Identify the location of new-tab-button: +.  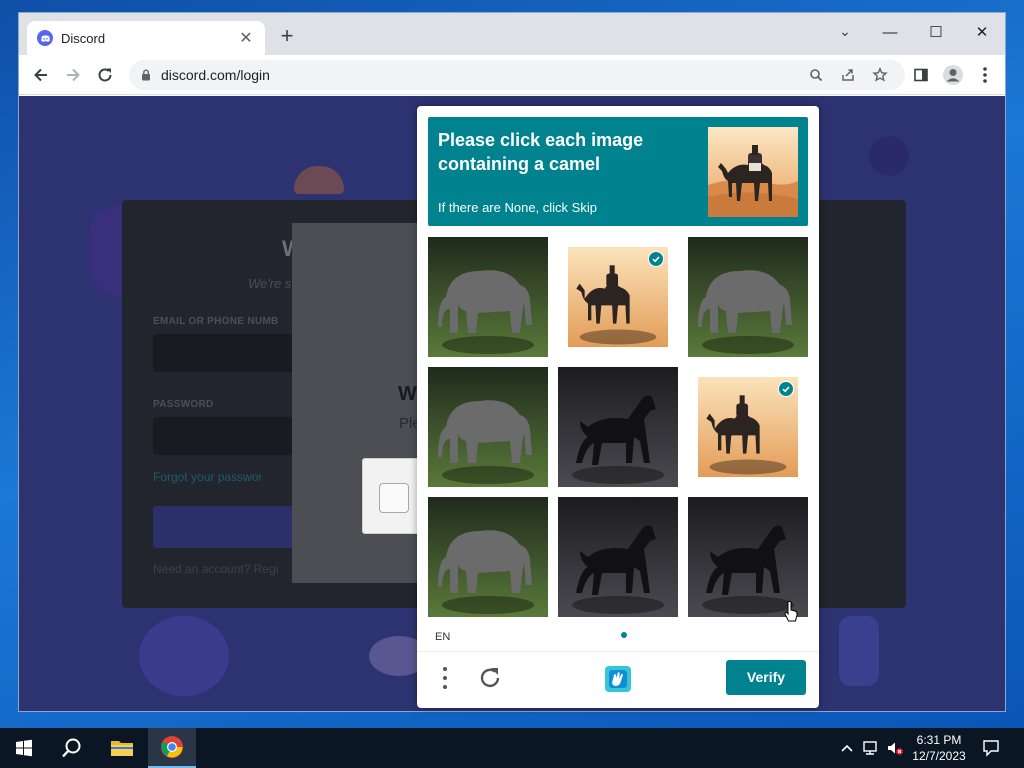
(287, 36).